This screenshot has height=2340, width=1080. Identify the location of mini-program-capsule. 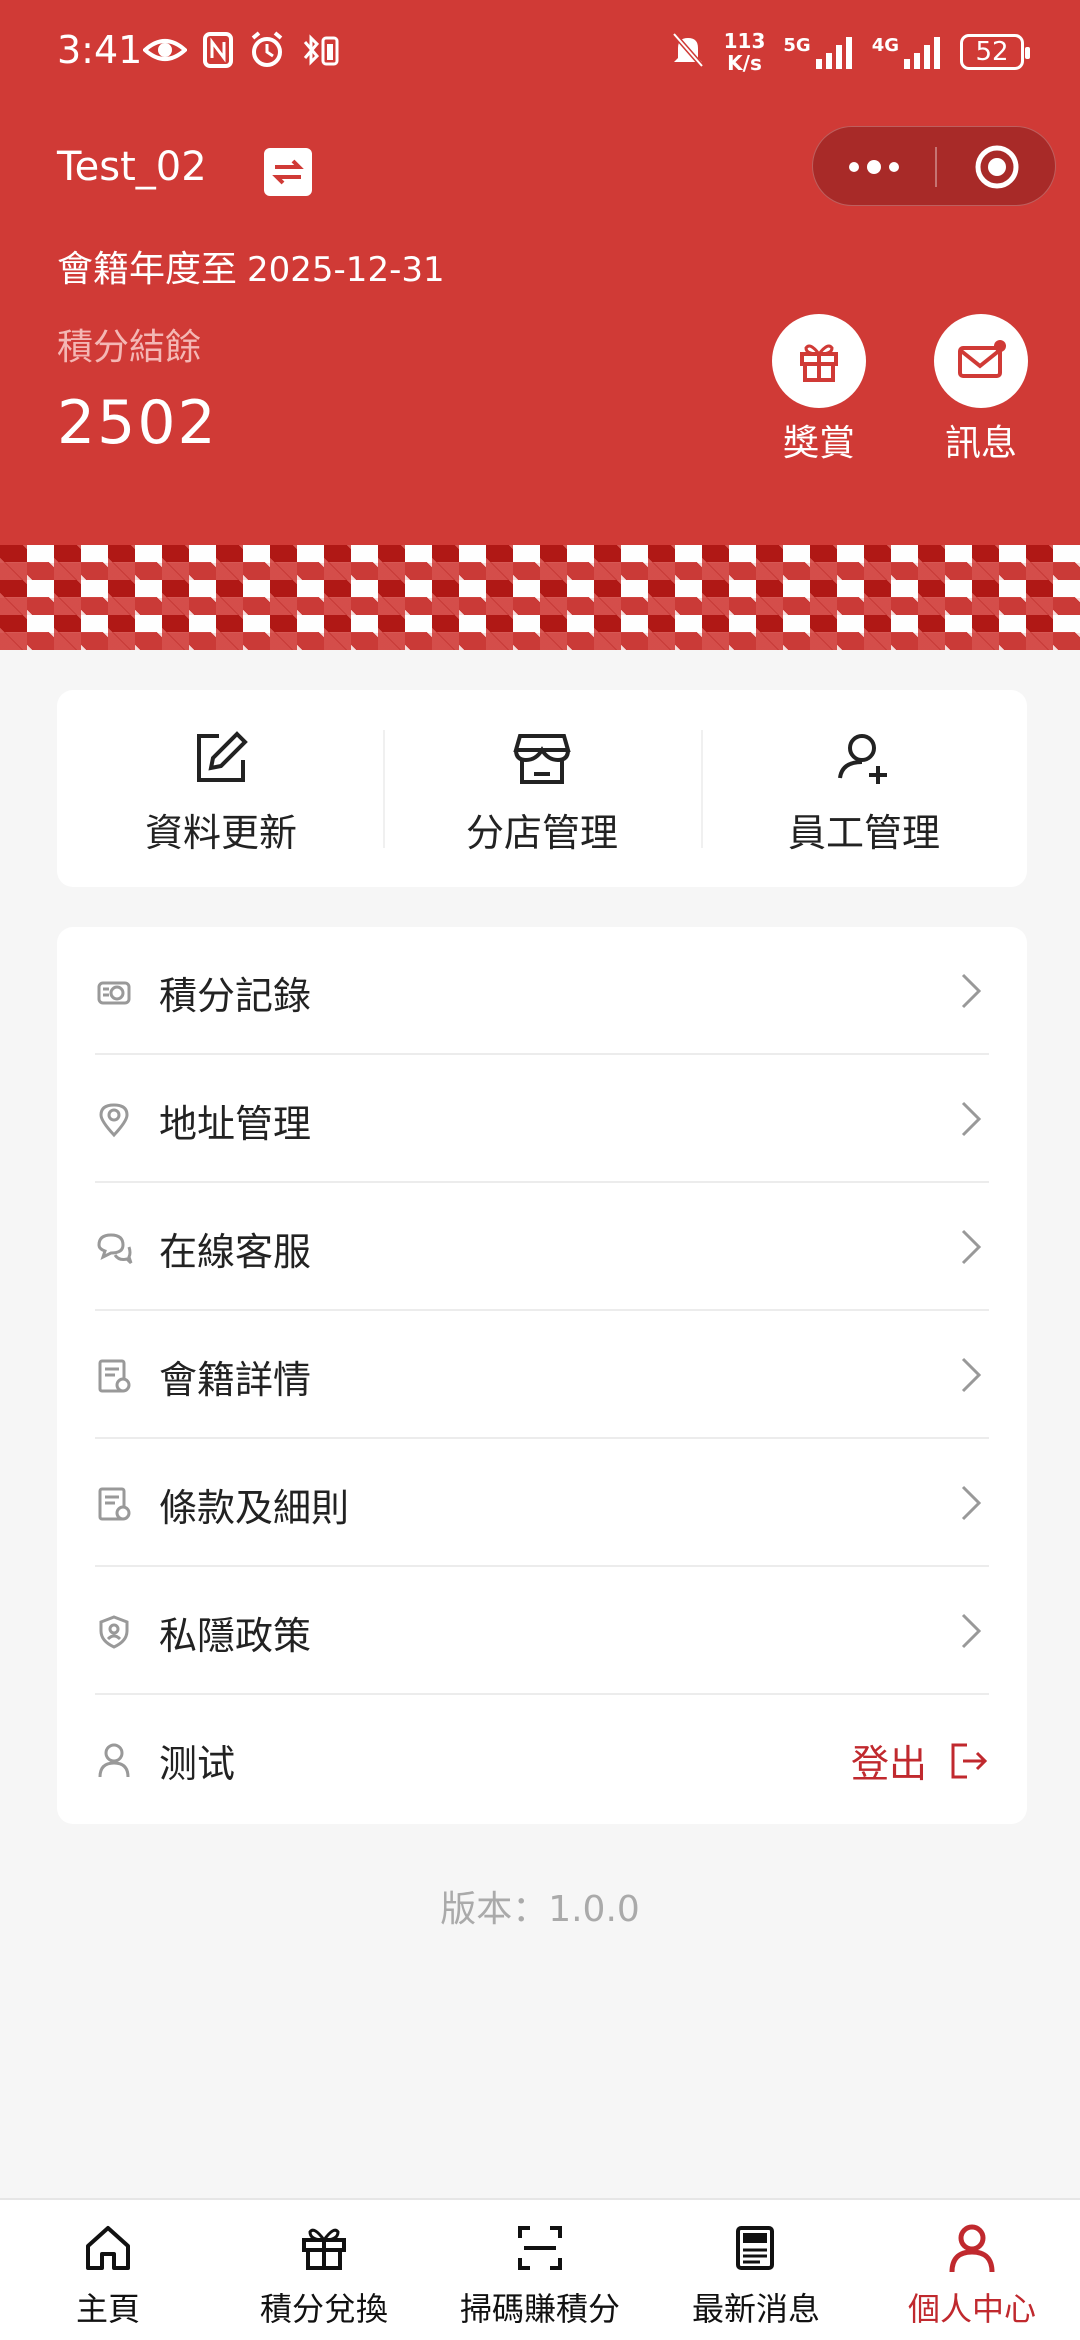
(934, 166).